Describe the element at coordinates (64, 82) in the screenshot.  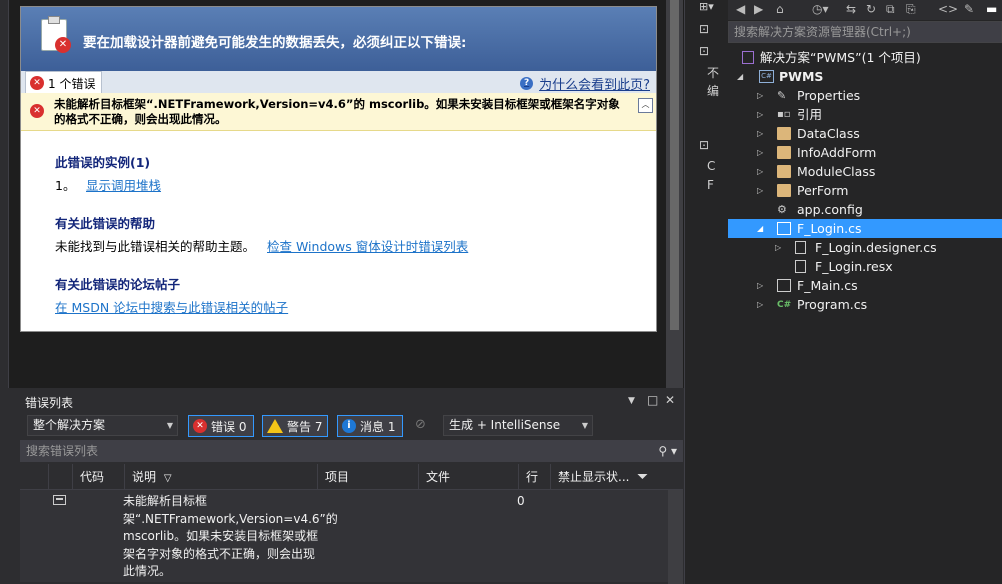
I see `error-tab: ✕ 1 个错误` at that location.